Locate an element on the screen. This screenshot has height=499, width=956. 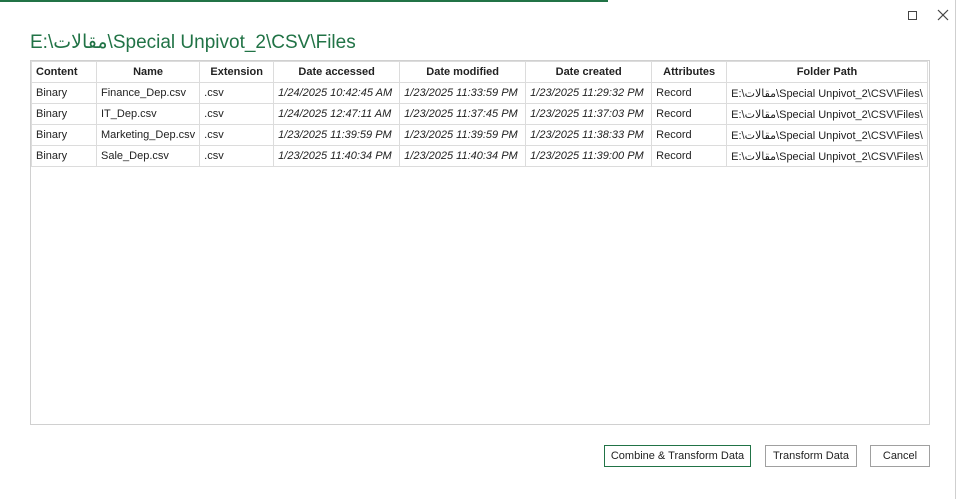
cell-date-created: 1/23/2025 11:39:00 PM is located at coordinates (589, 156).